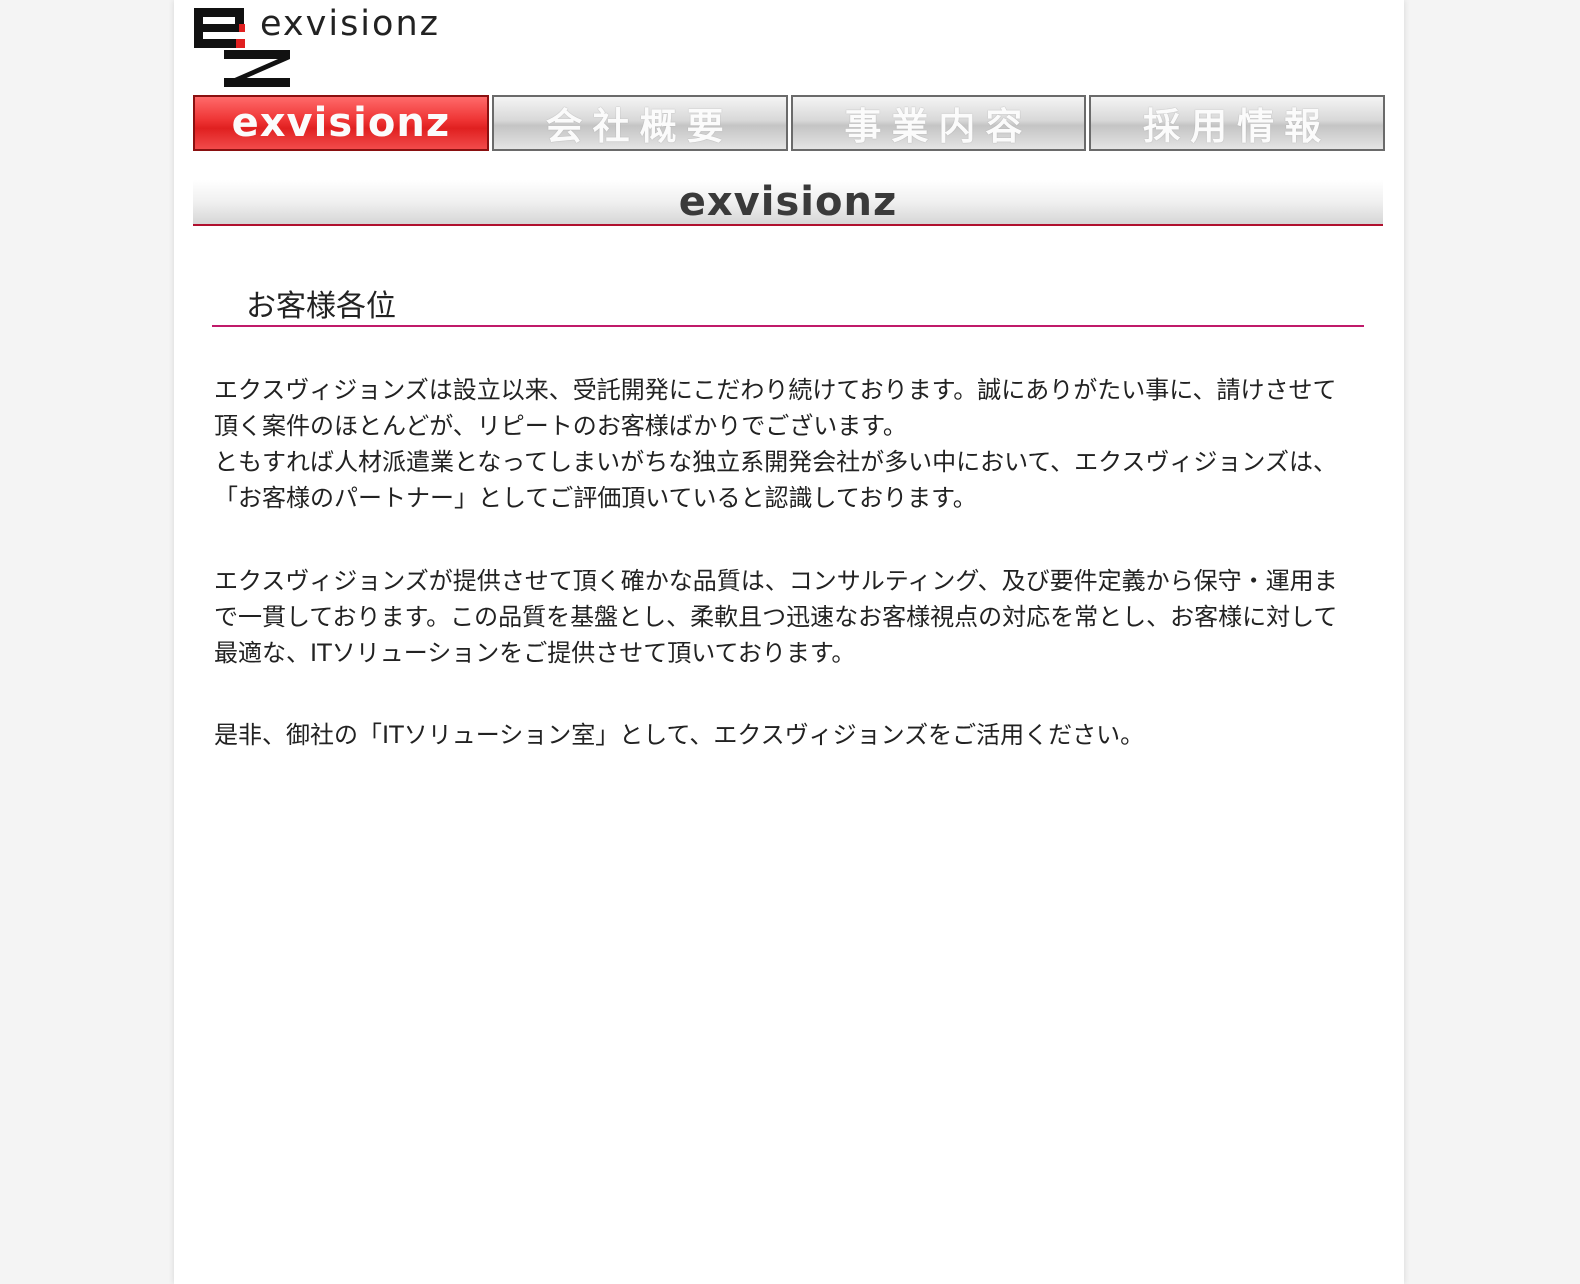 The height and width of the screenshot is (1284, 1580). Describe the element at coordinates (344, 47) in the screenshot. I see `company-logo: exvisionz` at that location.